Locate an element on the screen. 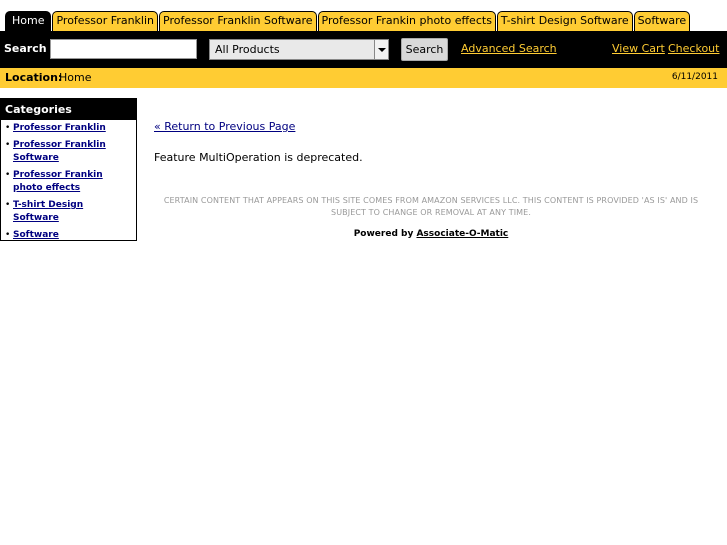  date-label: 6/11/2011 is located at coordinates (694, 77).